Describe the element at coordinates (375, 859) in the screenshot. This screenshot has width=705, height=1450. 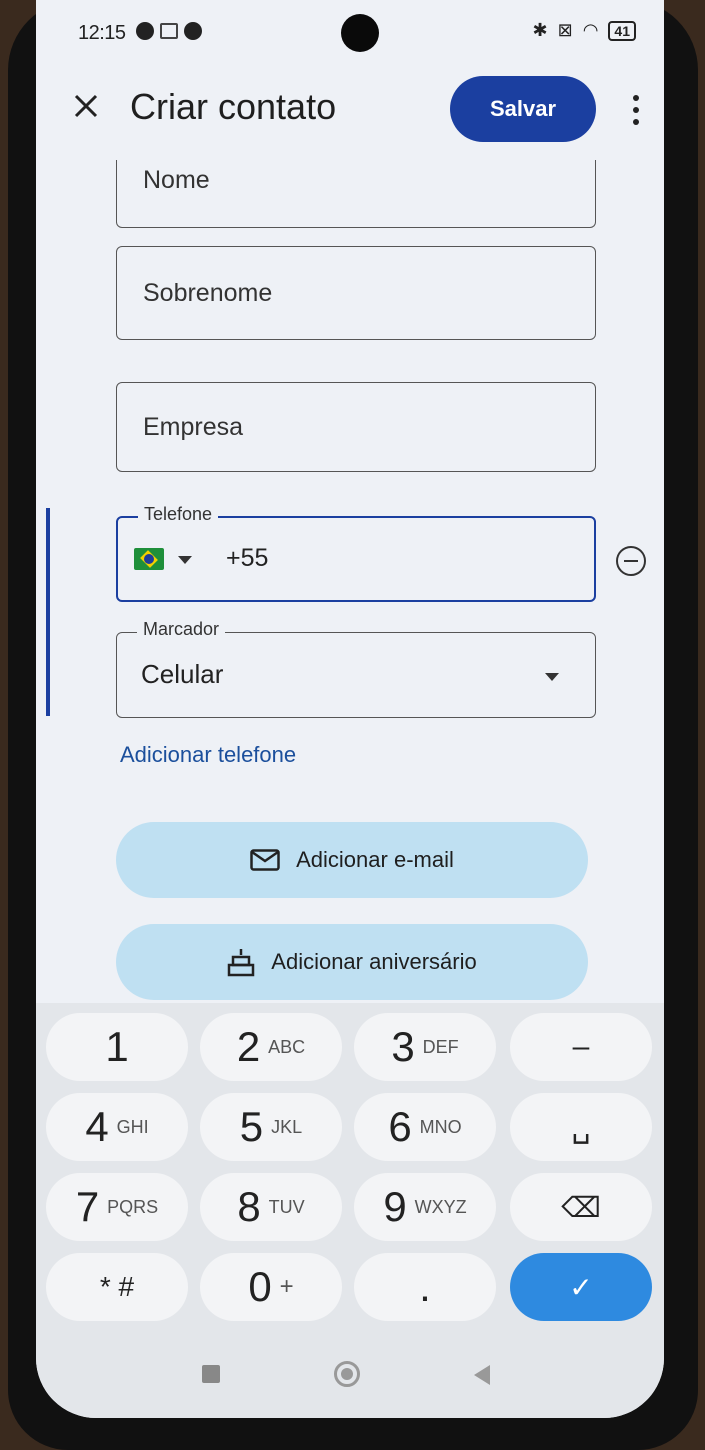
I see `add-email-label: Adicionar e-mail` at that location.